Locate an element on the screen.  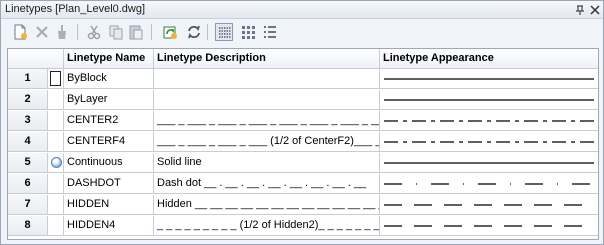
selection-marker is located at coordinates (55, 78).